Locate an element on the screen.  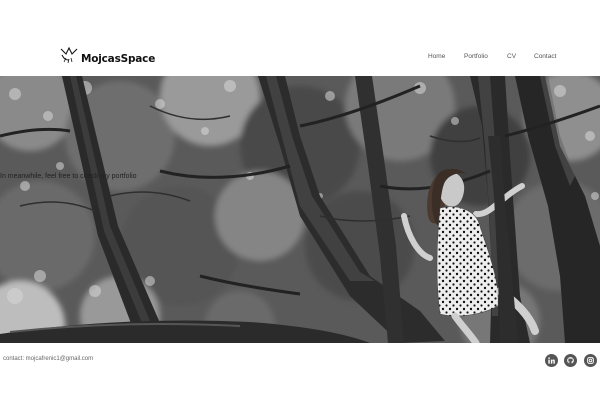
linkedin-glyph-icon is located at coordinates (551, 360).